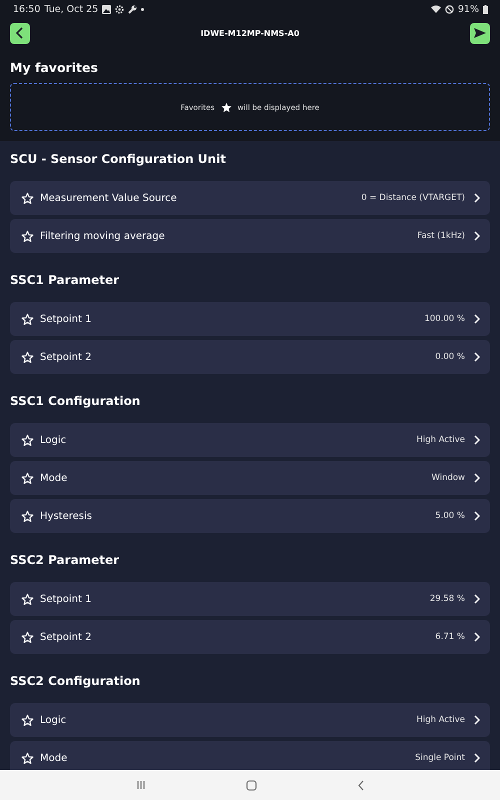 This screenshot has height=800, width=500. What do you see at coordinates (413, 198) in the screenshot?
I see `parameter-value: 0 = Distance (VTARGET)` at bounding box center [413, 198].